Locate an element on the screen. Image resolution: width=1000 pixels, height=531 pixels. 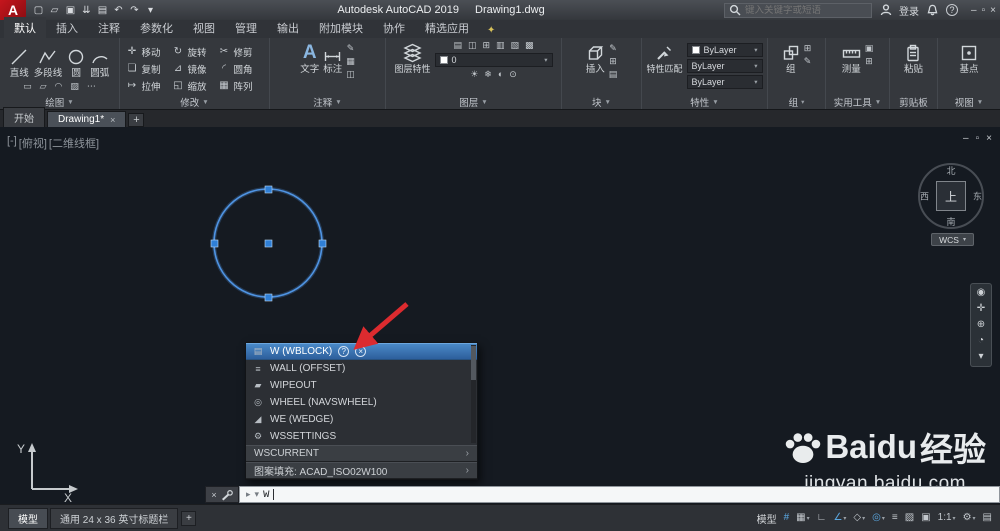
viewcube: 北 南 西 东 上 is located at coordinates (951, 196).